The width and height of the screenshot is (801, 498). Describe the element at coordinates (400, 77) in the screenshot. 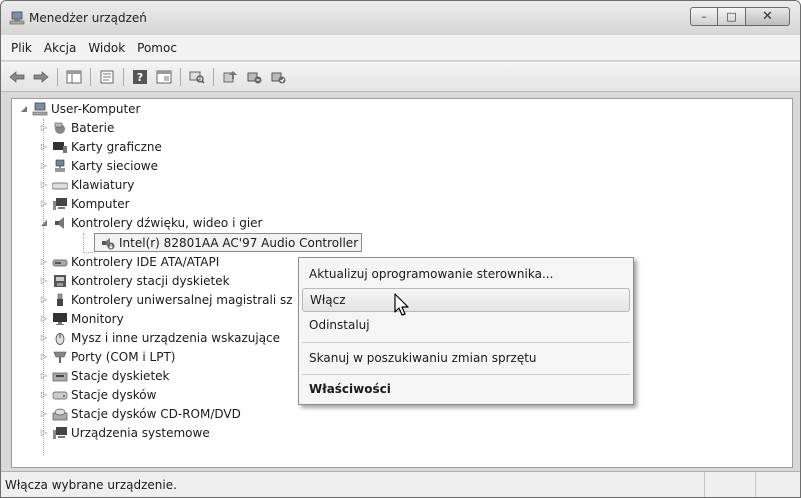

I see `toolbar: ?` at that location.